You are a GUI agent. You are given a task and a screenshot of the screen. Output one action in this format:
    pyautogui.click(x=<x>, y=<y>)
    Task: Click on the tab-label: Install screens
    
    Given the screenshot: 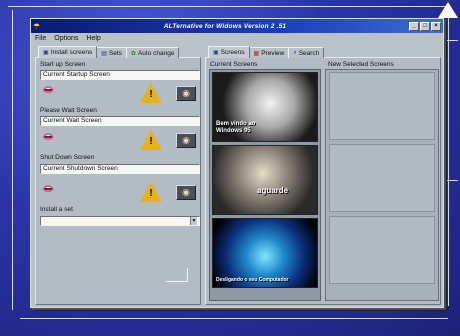 What is the action you would take?
    pyautogui.click(x=71, y=52)
    